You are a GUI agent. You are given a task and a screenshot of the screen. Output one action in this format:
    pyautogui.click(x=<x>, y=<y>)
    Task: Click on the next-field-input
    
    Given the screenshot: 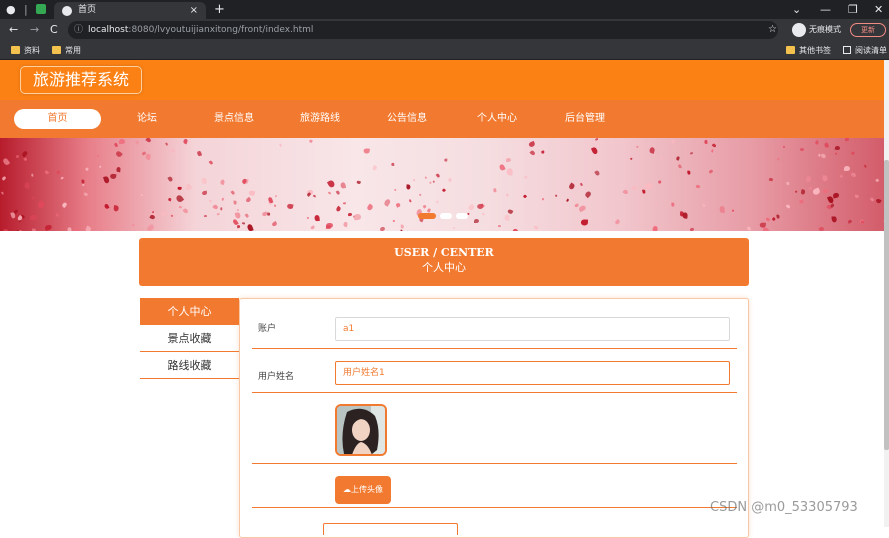 What is the action you would take?
    pyautogui.click(x=390, y=529)
    